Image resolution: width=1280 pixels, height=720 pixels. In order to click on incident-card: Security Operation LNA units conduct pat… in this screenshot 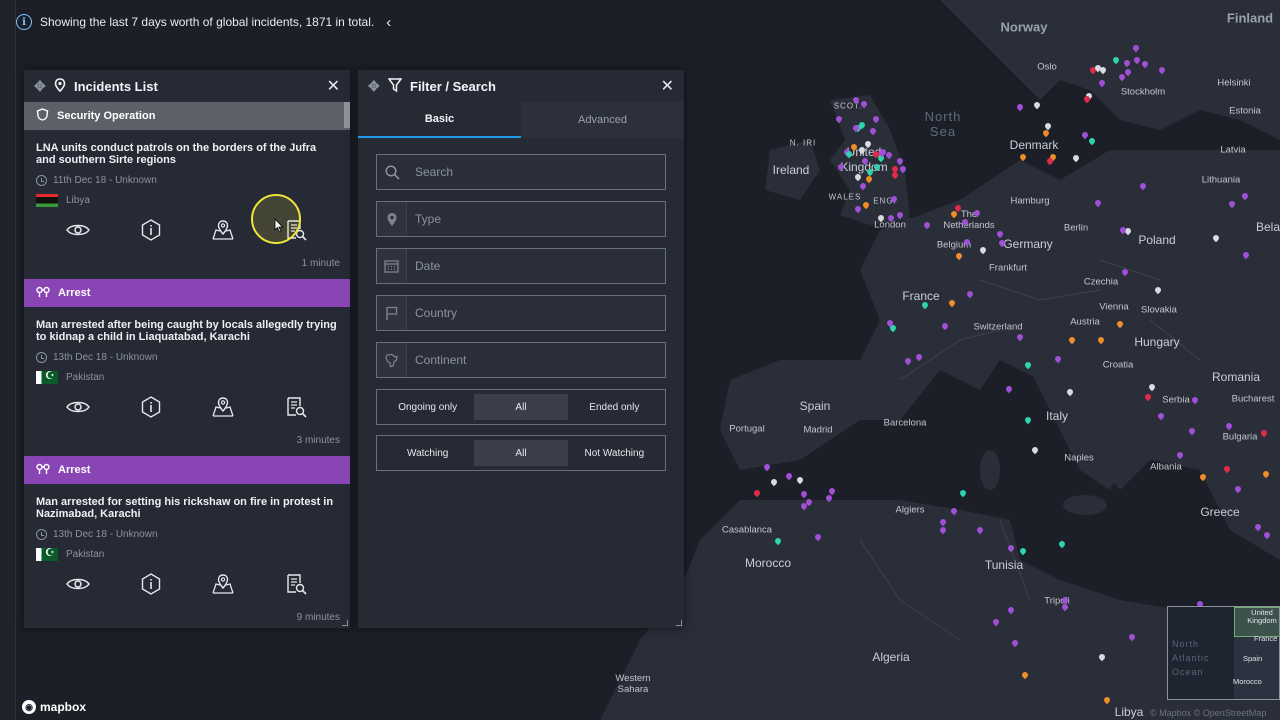, I will do `click(187, 190)`.